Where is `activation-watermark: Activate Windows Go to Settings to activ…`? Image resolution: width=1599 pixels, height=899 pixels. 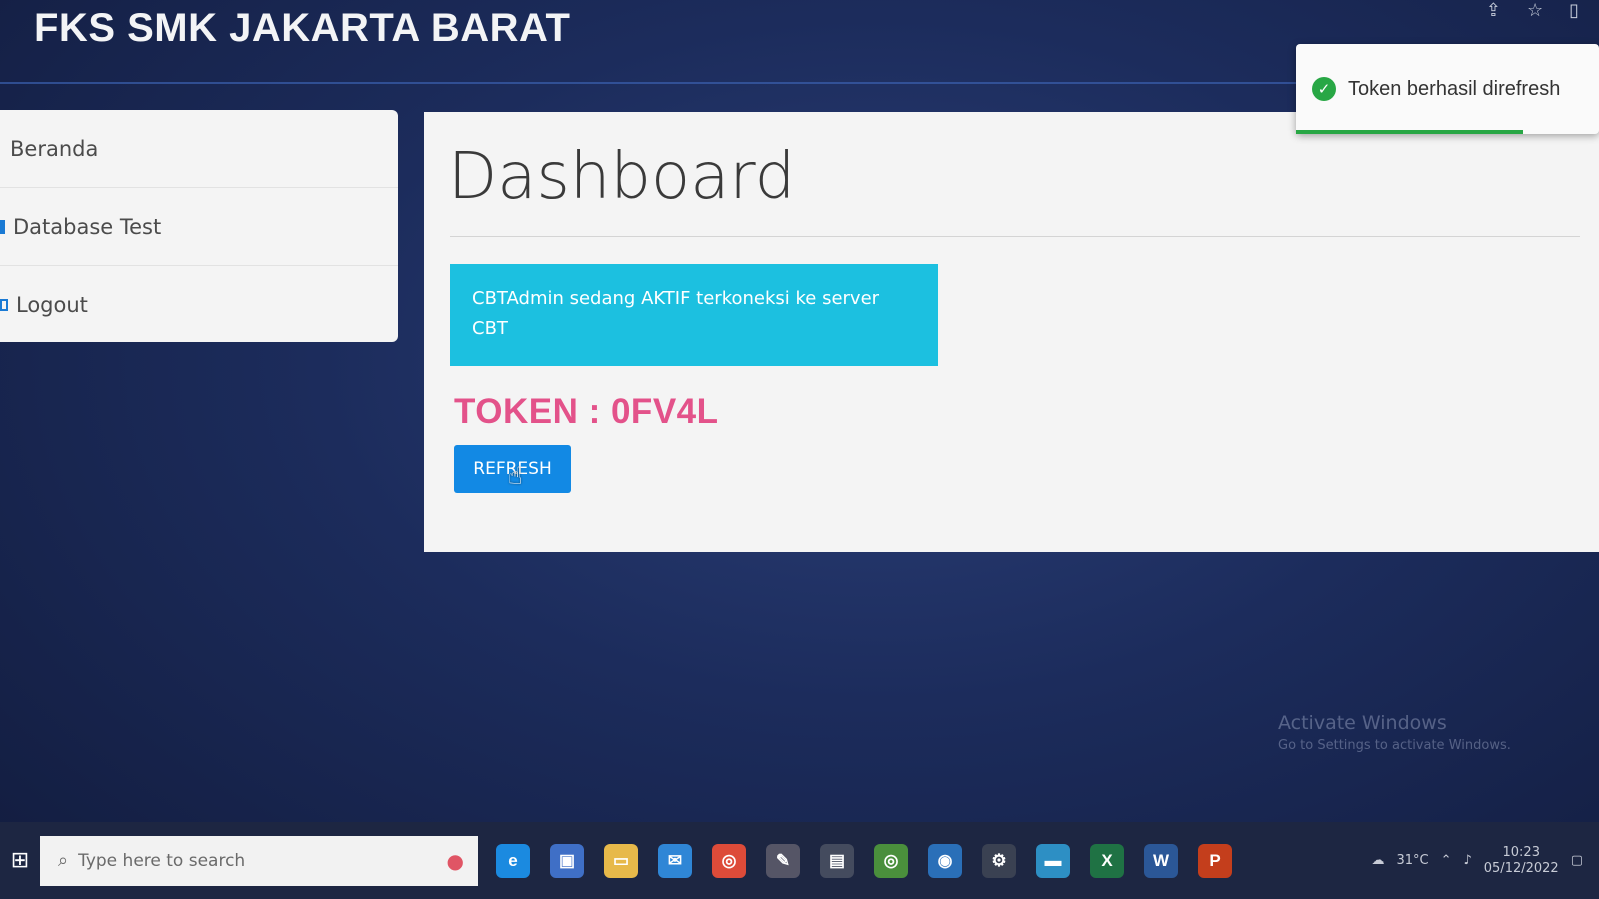 activation-watermark: Activate Windows Go to Settings to activ… is located at coordinates (1394, 732).